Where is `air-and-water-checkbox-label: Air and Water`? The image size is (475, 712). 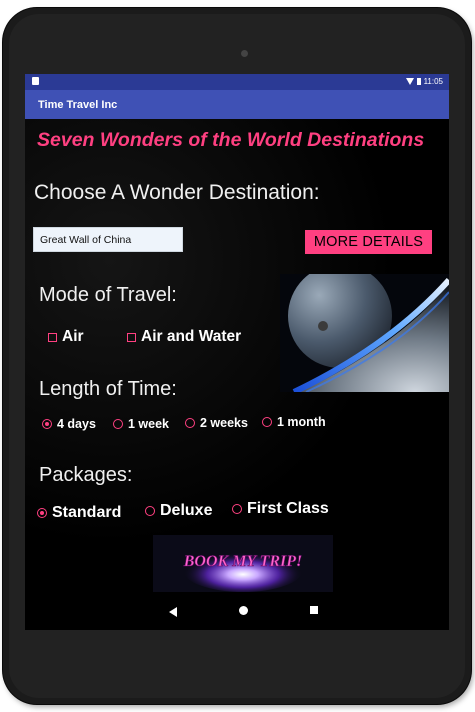 air-and-water-checkbox-label: Air and Water is located at coordinates (191, 336).